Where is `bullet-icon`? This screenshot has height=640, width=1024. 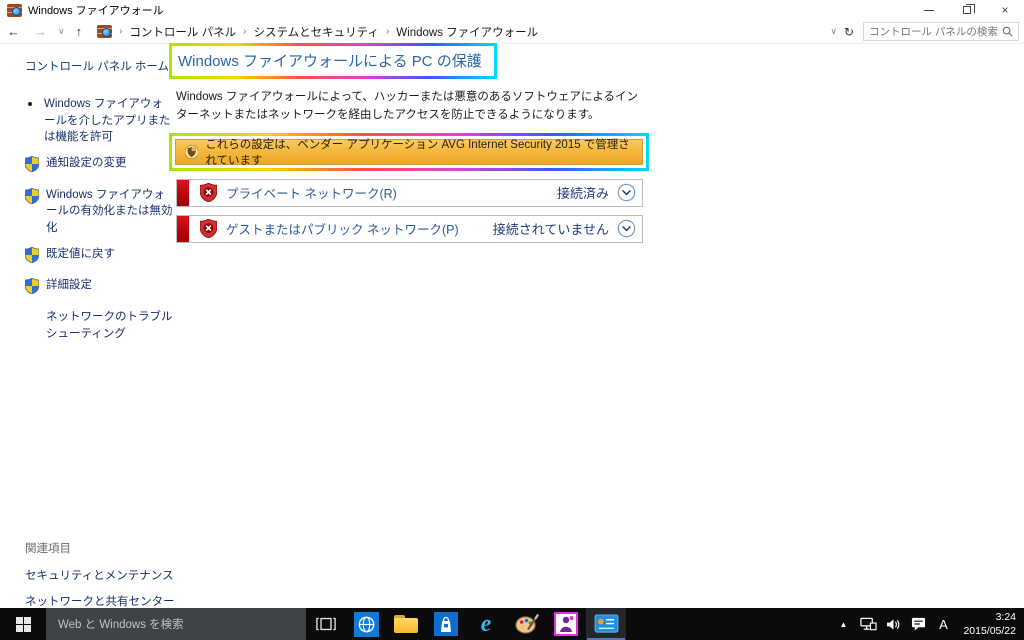 bullet-icon is located at coordinates (30, 104).